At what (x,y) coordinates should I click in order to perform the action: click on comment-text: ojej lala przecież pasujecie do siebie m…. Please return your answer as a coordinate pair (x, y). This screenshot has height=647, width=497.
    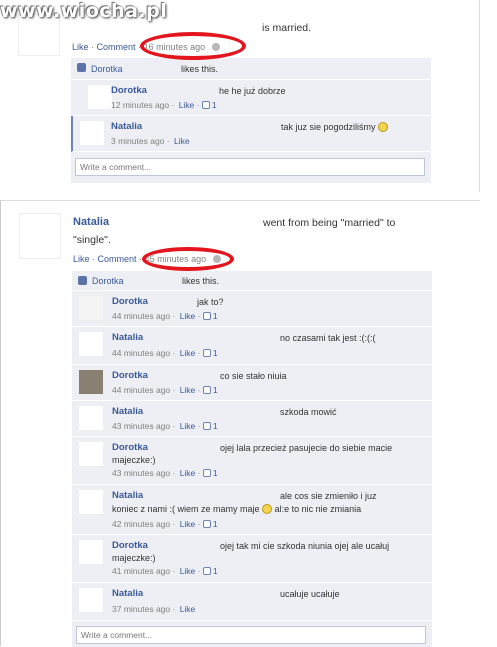
    Looking at the image, I should click on (306, 448).